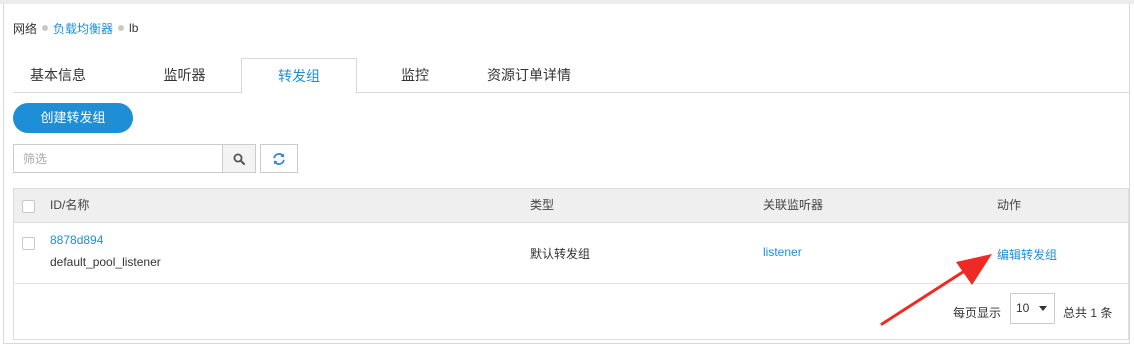 The width and height of the screenshot is (1134, 347). I want to click on column-header-action: 动作, so click(1009, 205).